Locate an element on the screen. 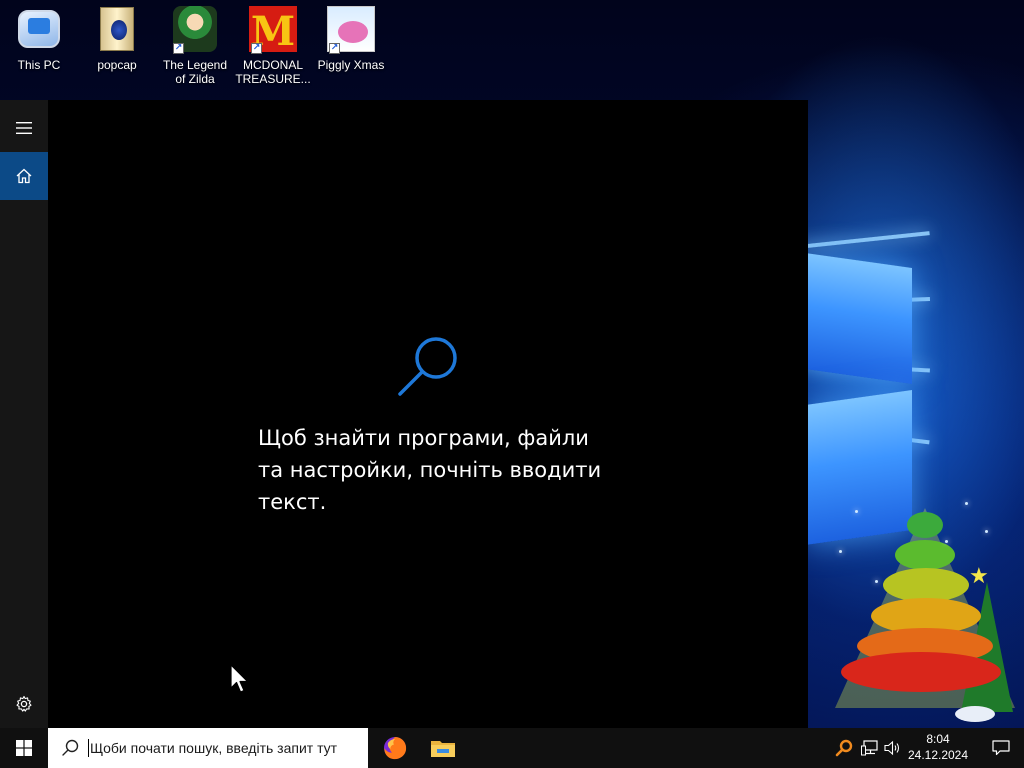 This screenshot has height=768, width=1024. snow-pile is located at coordinates (975, 714).